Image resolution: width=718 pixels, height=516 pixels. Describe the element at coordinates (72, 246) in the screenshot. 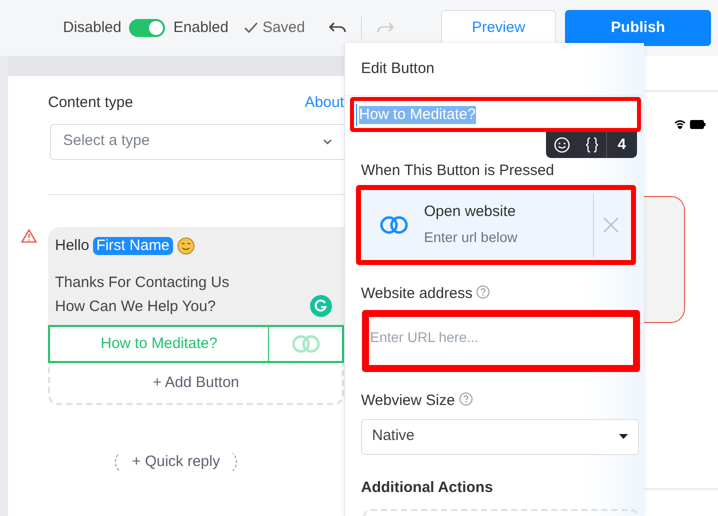

I see `greeting-text: Hello` at that location.